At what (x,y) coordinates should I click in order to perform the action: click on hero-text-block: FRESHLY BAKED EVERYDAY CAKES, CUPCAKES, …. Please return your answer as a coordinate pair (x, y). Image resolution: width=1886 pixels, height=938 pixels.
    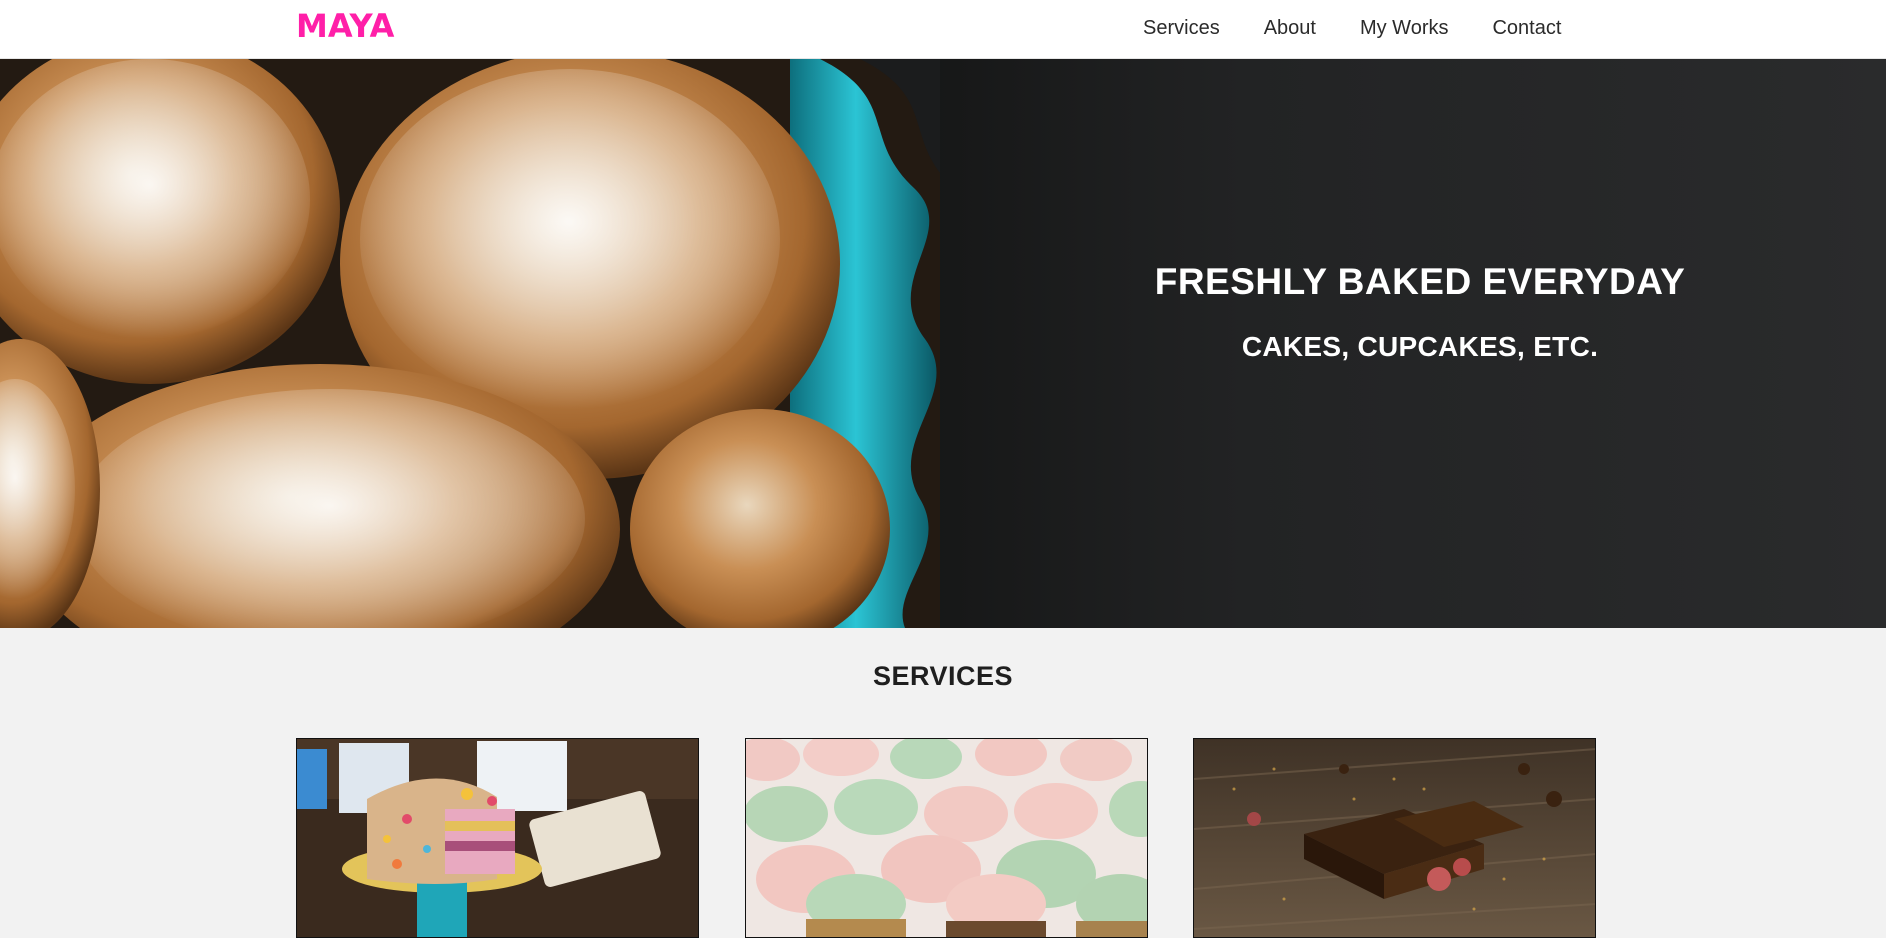
    Looking at the image, I should click on (1420, 311).